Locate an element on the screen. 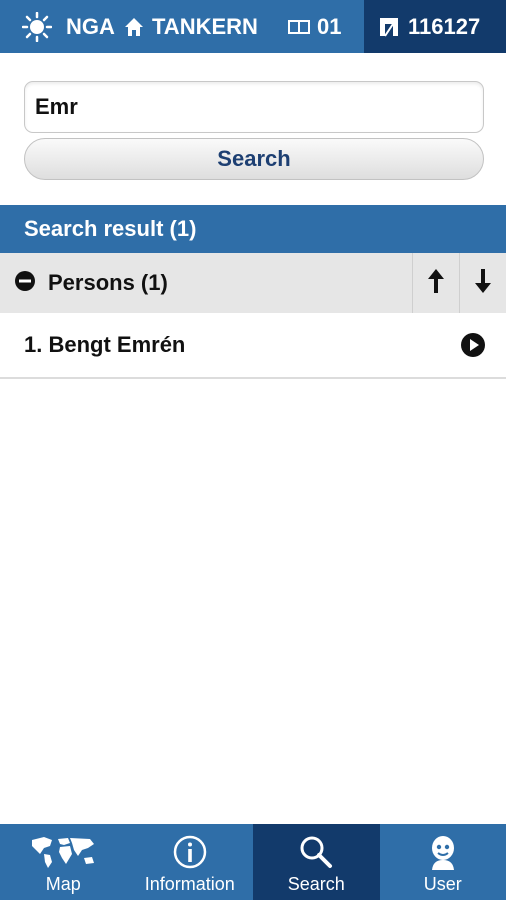 Image resolution: width=506 pixels, height=900 pixels. arrow-up-icon is located at coordinates (436, 283).